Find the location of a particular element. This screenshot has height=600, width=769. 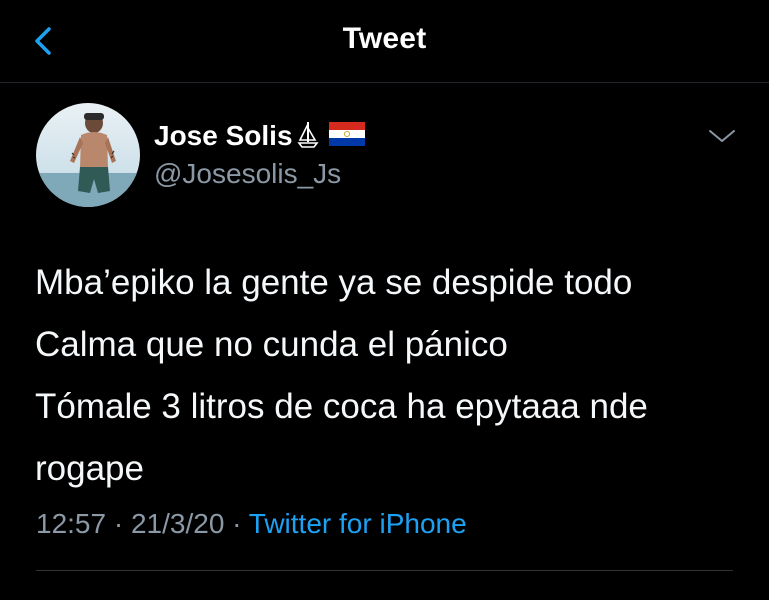

avatar is located at coordinates (88, 155).